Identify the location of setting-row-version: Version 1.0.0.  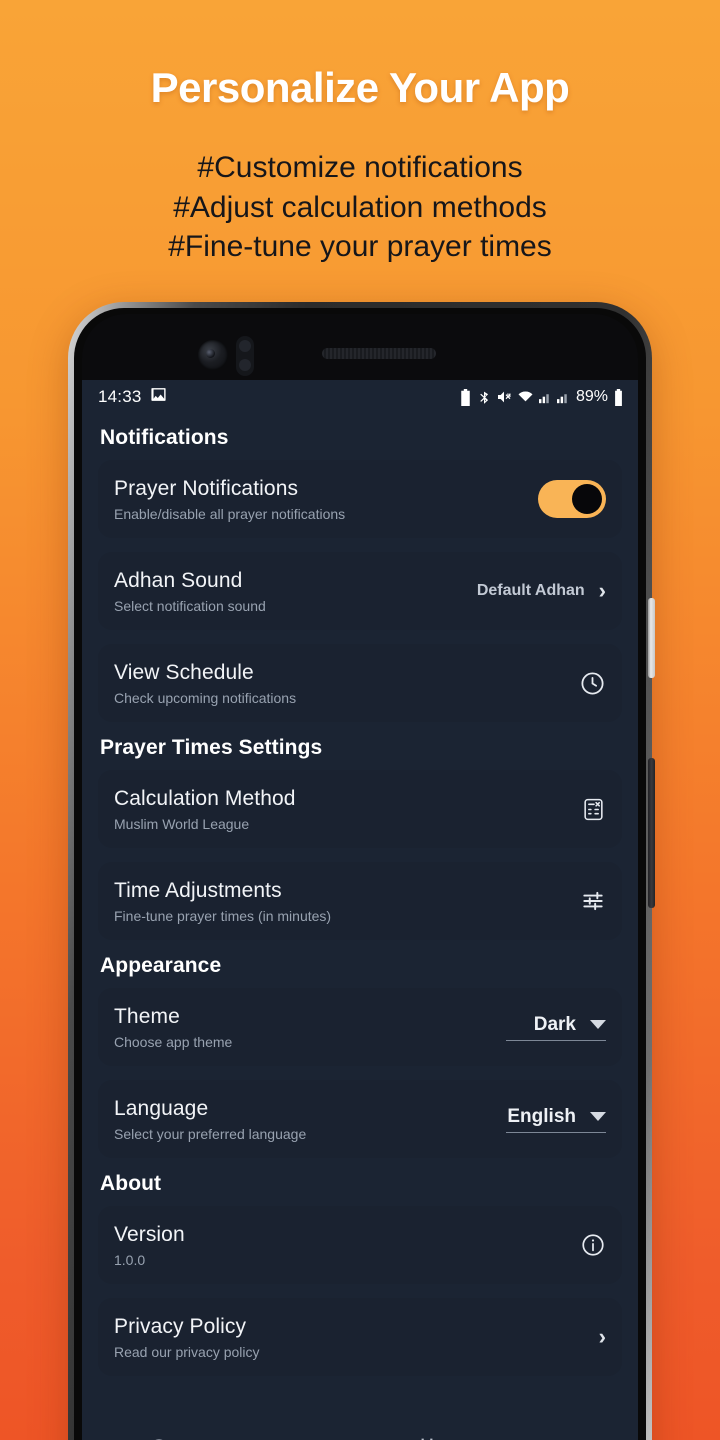
(360, 1245).